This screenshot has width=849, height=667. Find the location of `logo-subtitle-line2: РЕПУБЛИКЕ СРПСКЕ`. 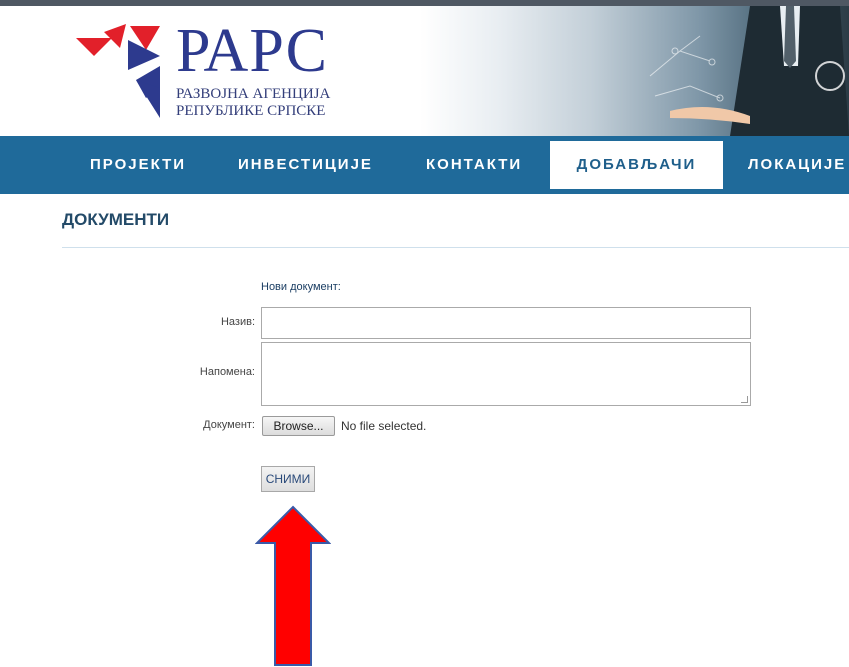

logo-subtitle-line2: РЕПУБЛИКЕ СРПСКЕ is located at coordinates (251, 111).